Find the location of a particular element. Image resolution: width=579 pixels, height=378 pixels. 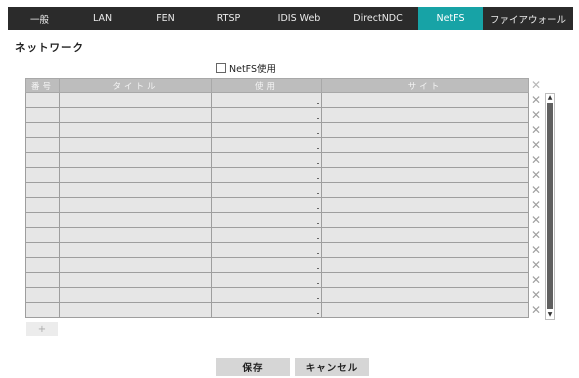

tab-rtsp: RTSP is located at coordinates (228, 18).